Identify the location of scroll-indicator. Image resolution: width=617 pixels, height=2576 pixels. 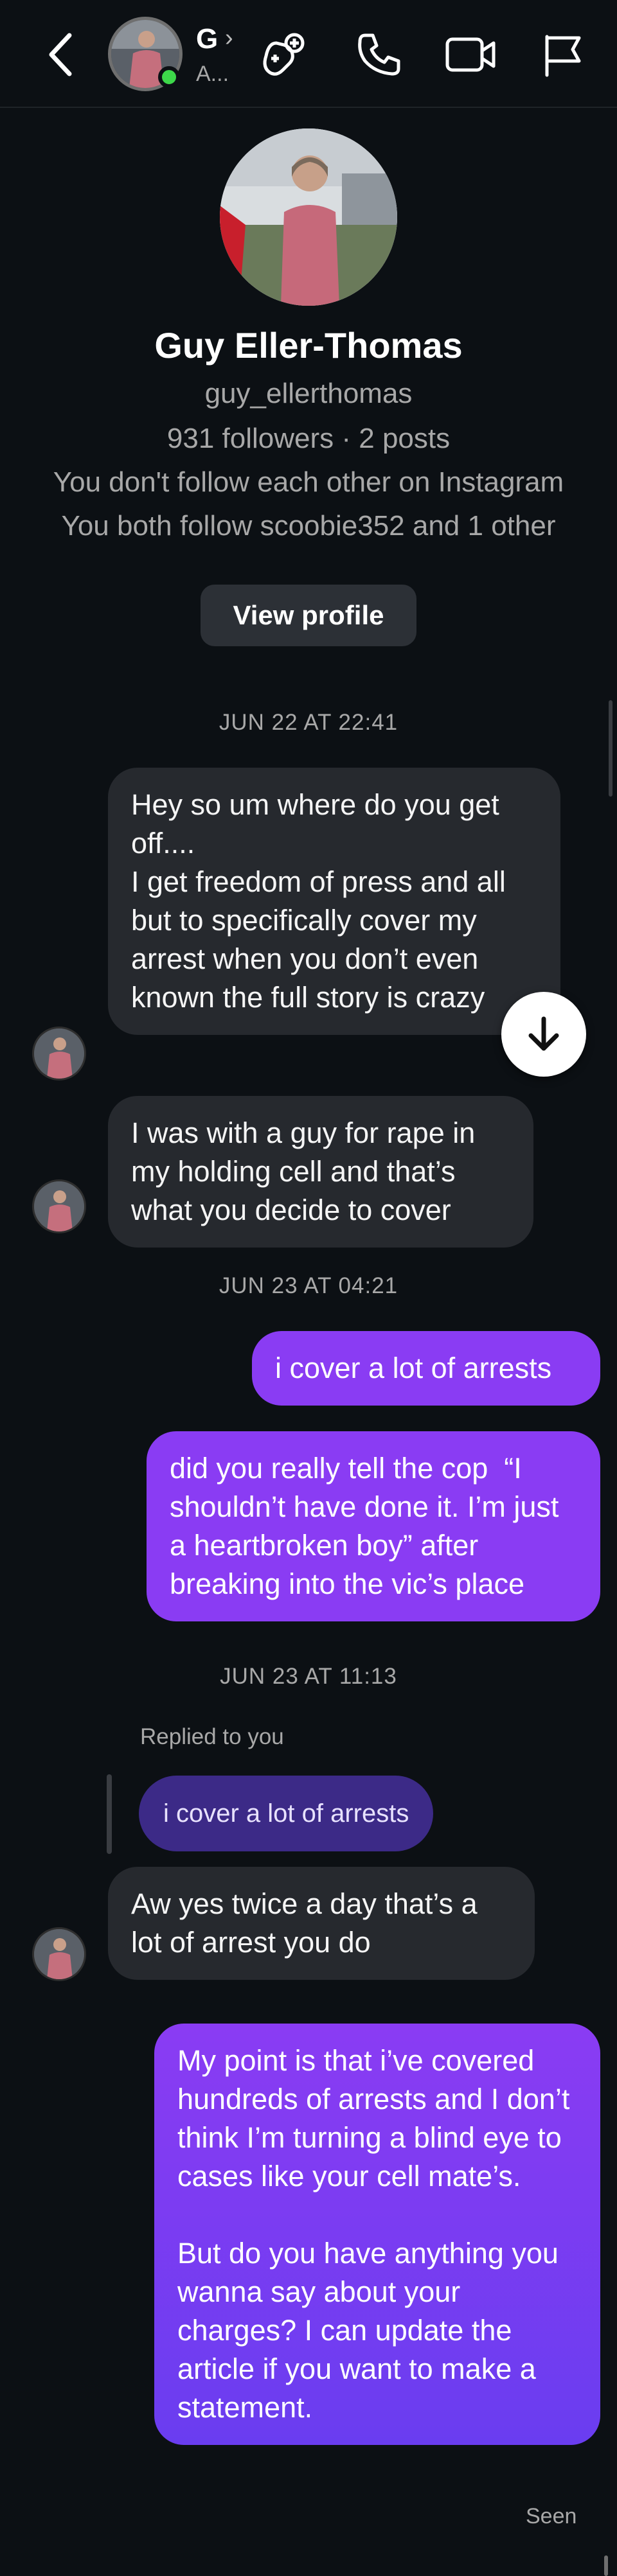
(606, 2565).